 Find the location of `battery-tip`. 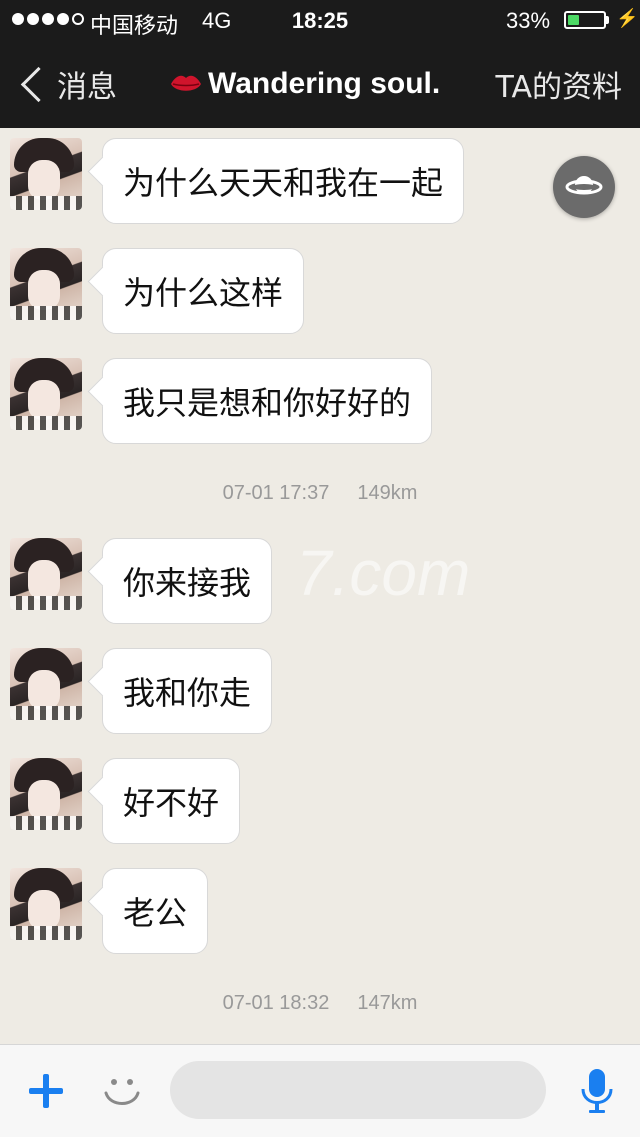

battery-tip is located at coordinates (607, 20).